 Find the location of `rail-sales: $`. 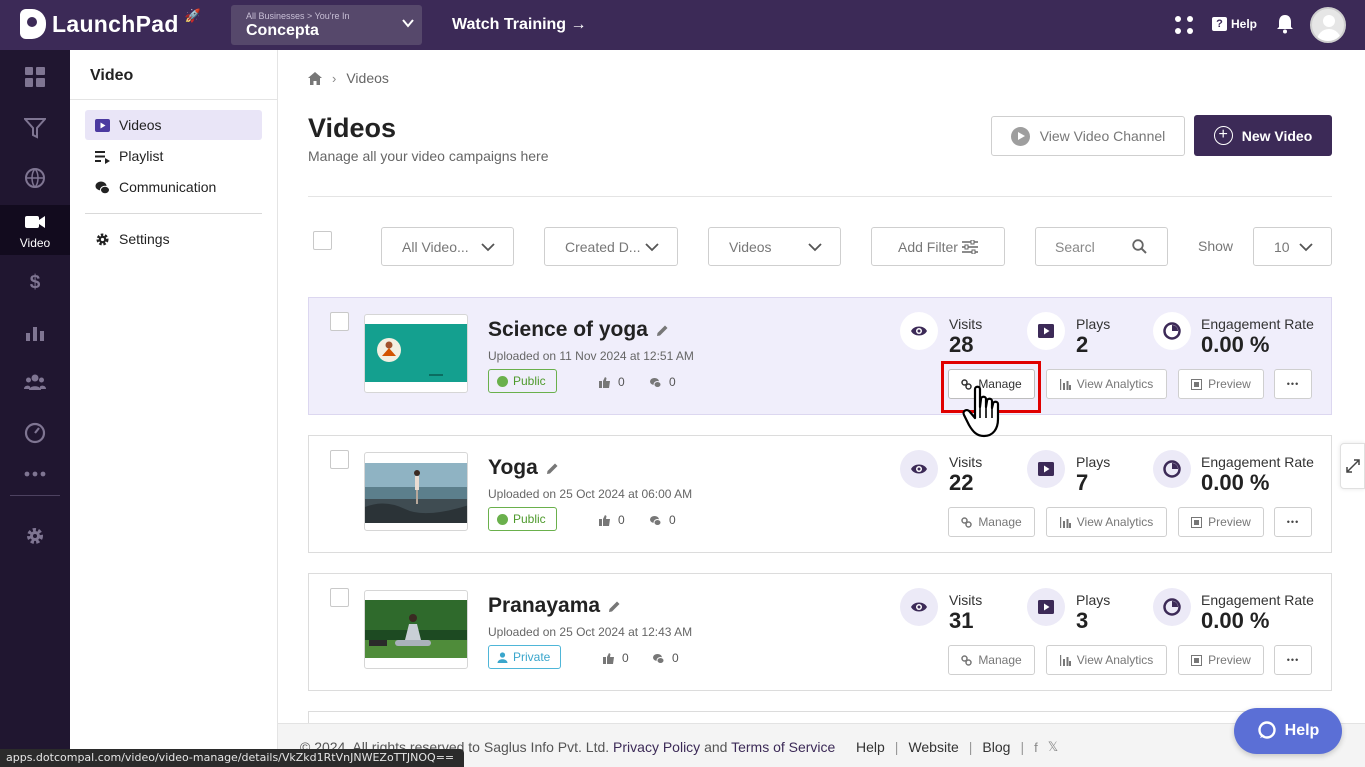

rail-sales: $ is located at coordinates (35, 281).